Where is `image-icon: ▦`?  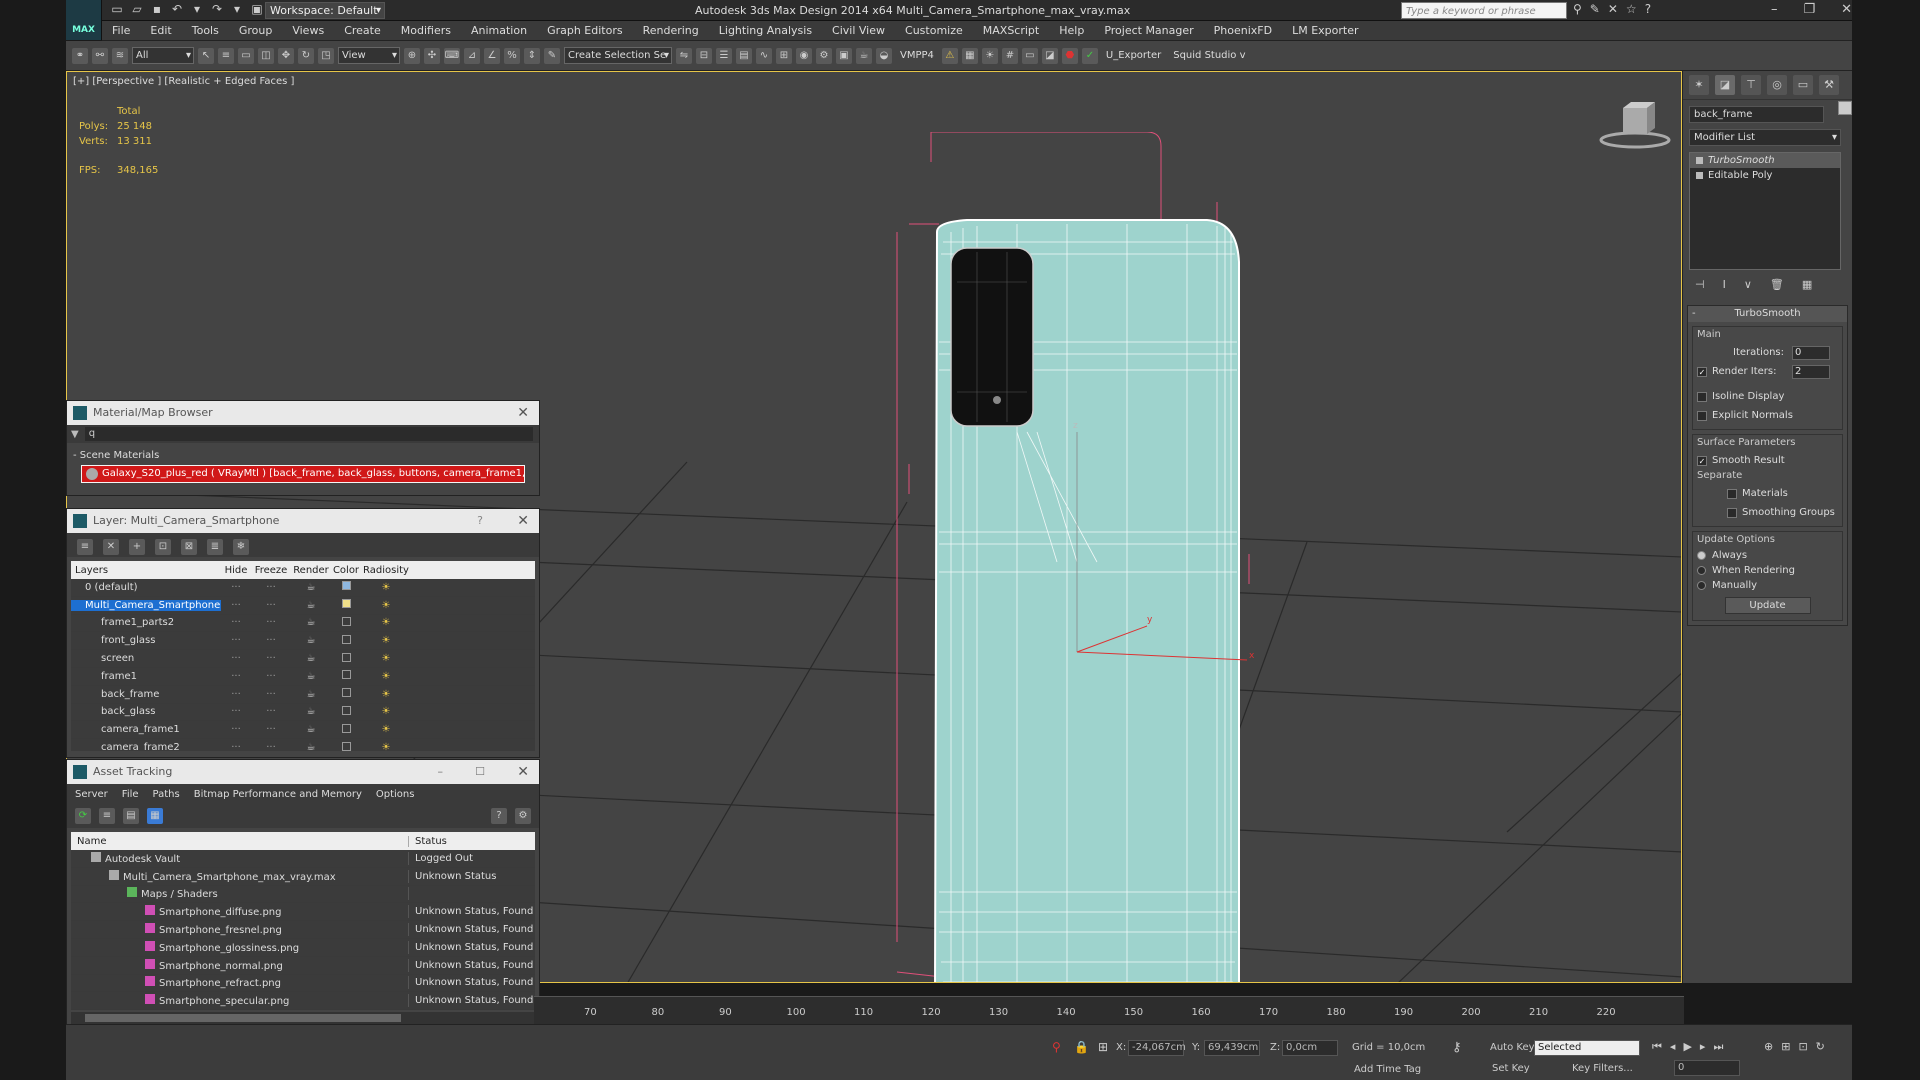
image-icon: ▦ is located at coordinates (969, 55).